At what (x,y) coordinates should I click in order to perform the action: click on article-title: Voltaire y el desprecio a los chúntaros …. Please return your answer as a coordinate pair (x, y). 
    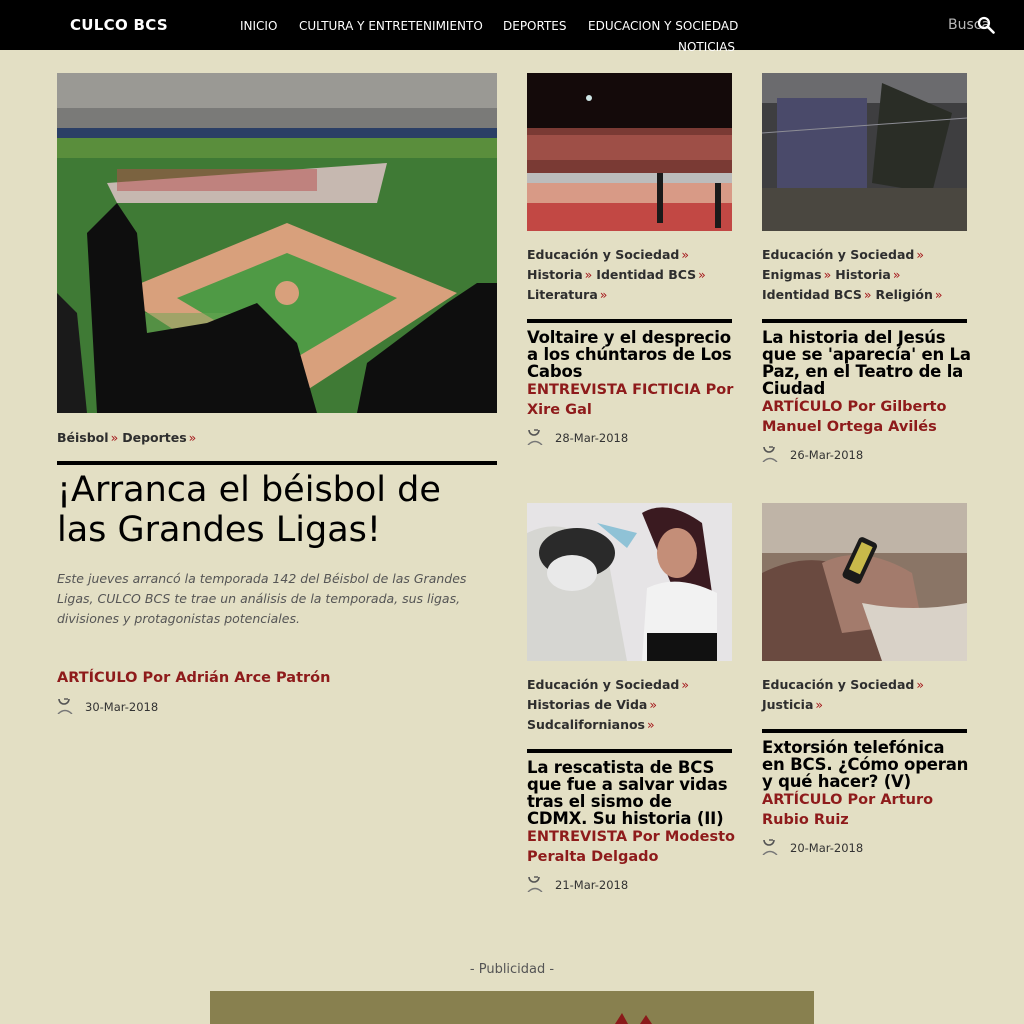
    Looking at the image, I should click on (632, 354).